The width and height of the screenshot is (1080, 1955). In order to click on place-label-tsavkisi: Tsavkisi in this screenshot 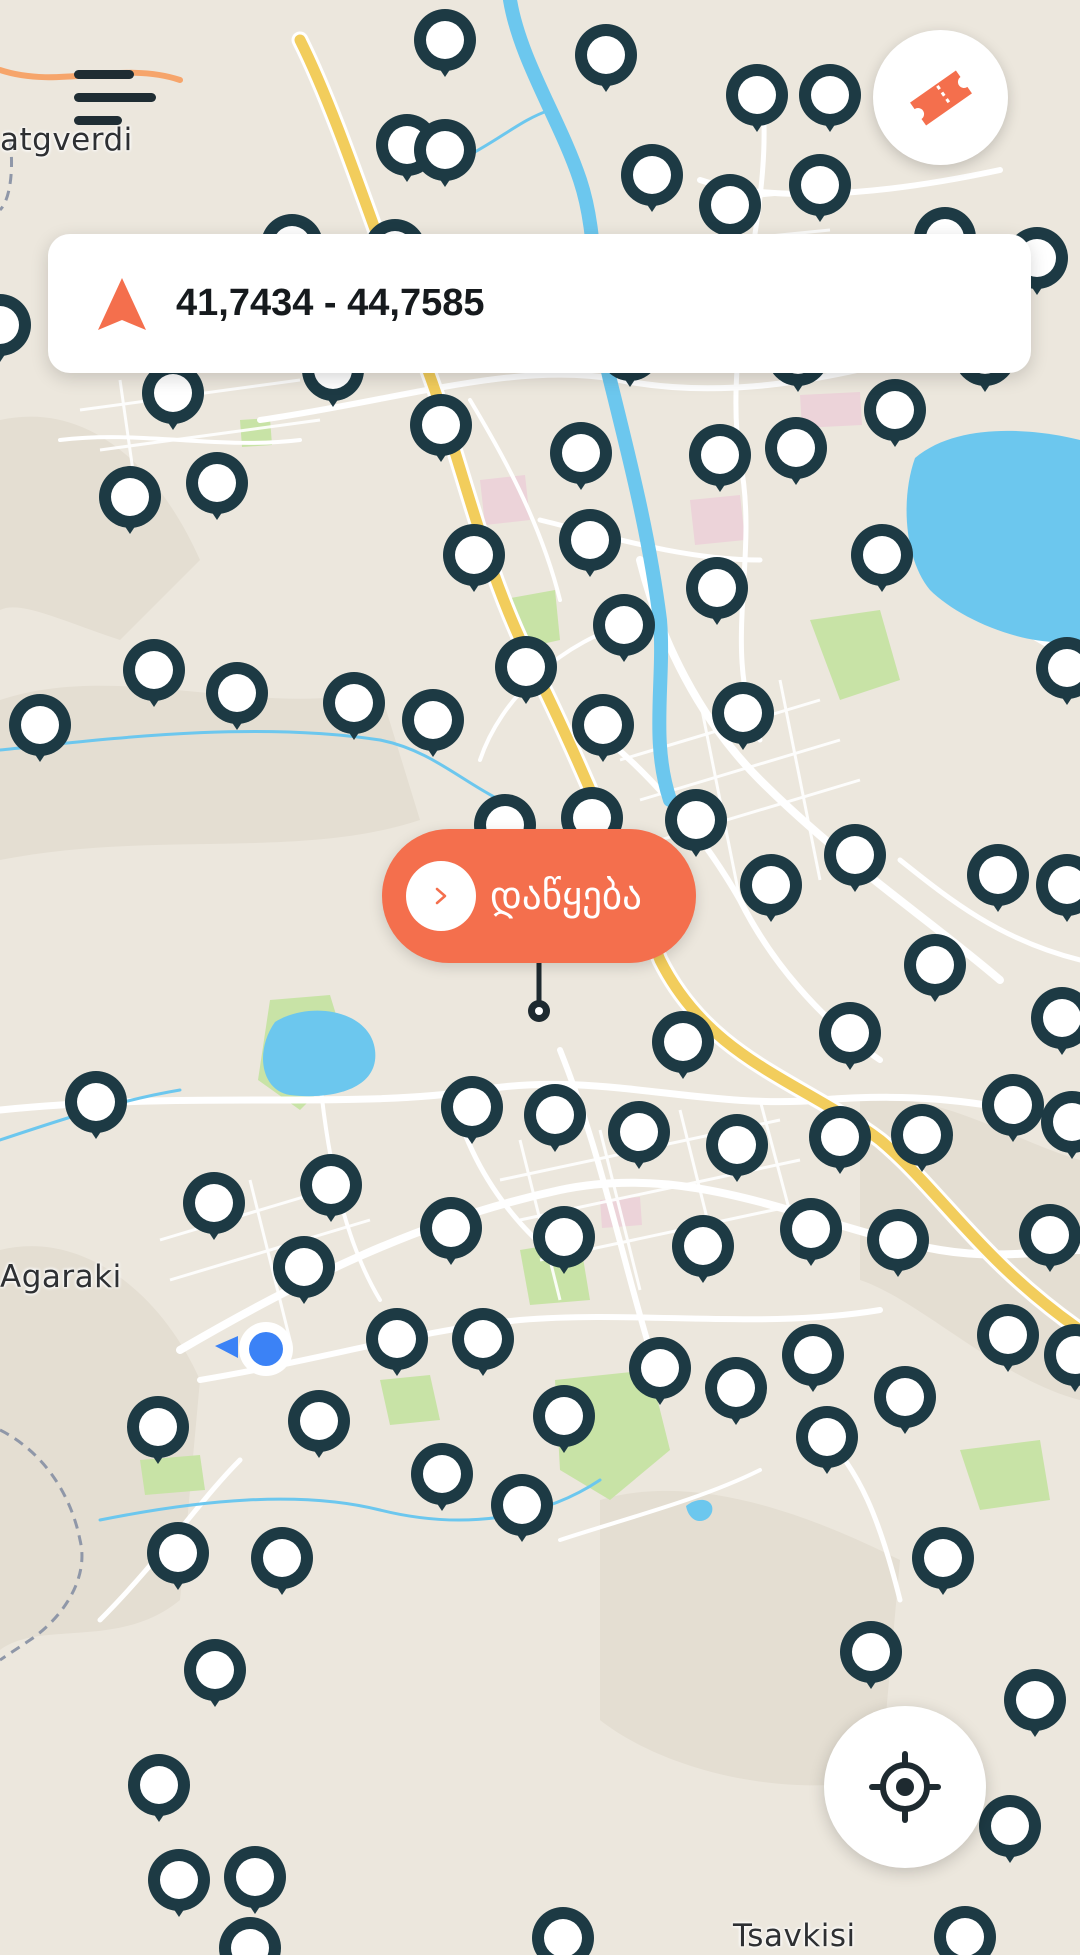, I will do `click(794, 1936)`.